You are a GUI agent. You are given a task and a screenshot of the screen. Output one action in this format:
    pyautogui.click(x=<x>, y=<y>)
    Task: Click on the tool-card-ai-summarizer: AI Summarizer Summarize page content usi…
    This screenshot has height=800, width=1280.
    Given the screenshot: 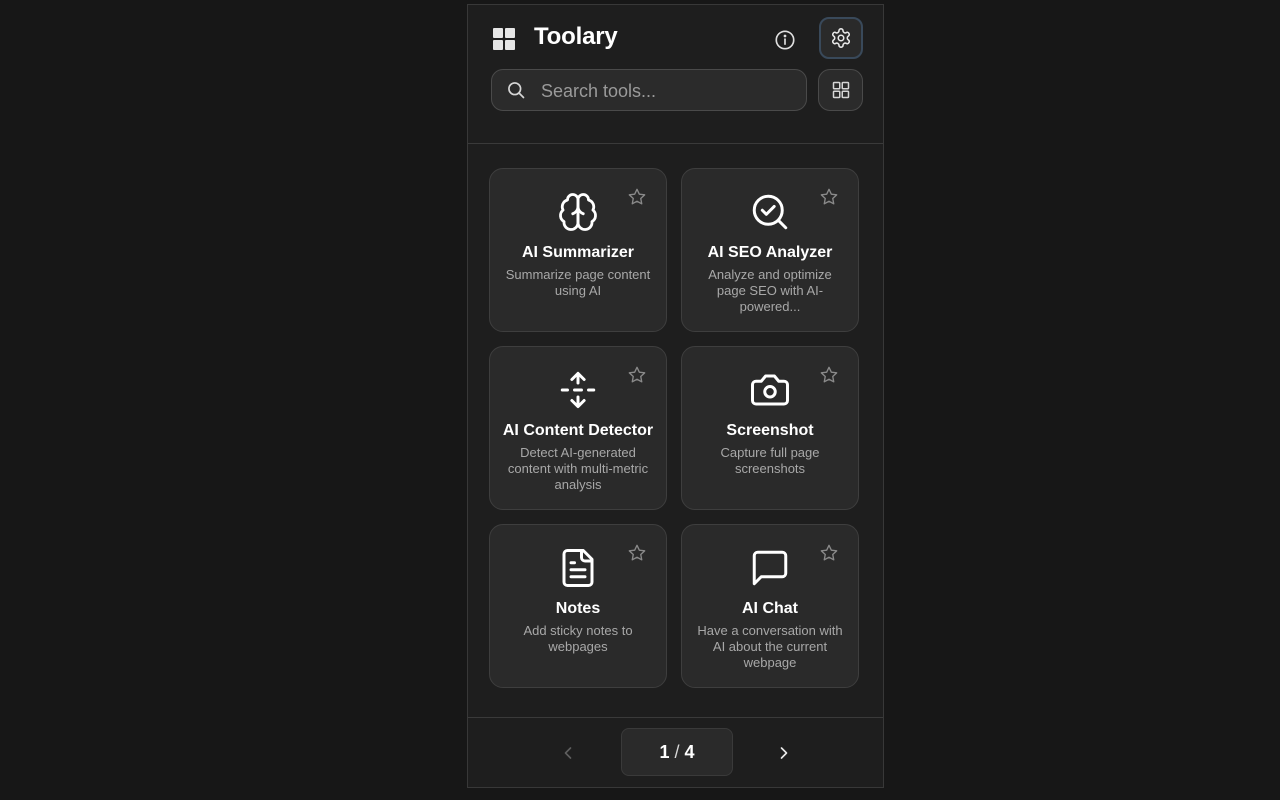 What is the action you would take?
    pyautogui.click(x=578, y=250)
    